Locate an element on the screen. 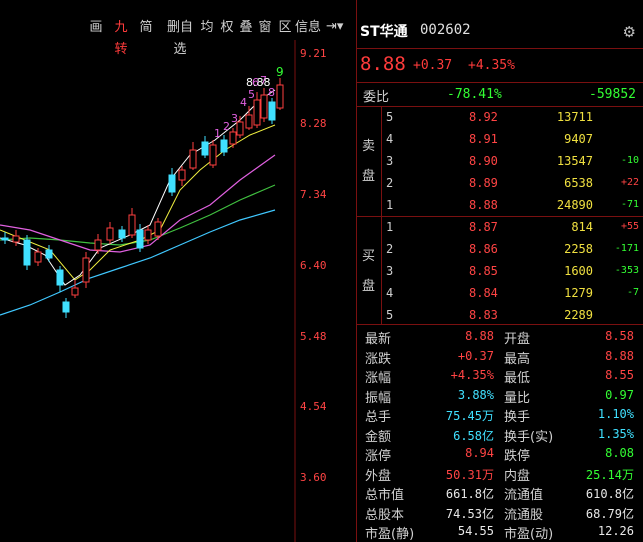 Image resolution: width=643 pixels, height=542 pixels. toolbar-draw-button: 画 is located at coordinates (96, 28).